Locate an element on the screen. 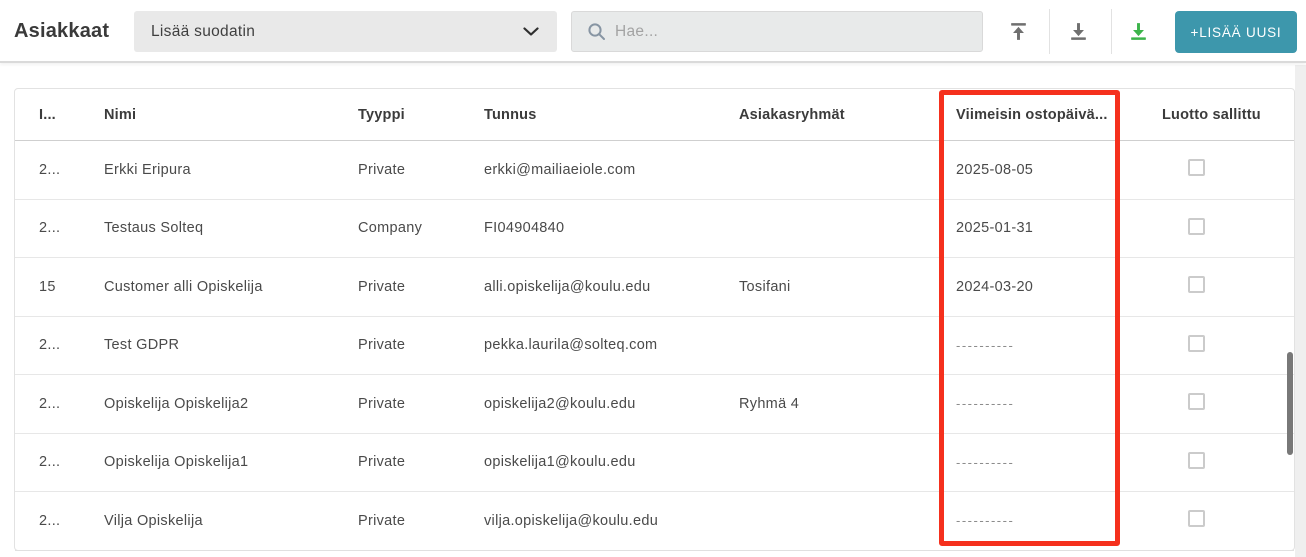 Image resolution: width=1306 pixels, height=557 pixels. cell-tunnus: FI04904840 is located at coordinates (524, 228).